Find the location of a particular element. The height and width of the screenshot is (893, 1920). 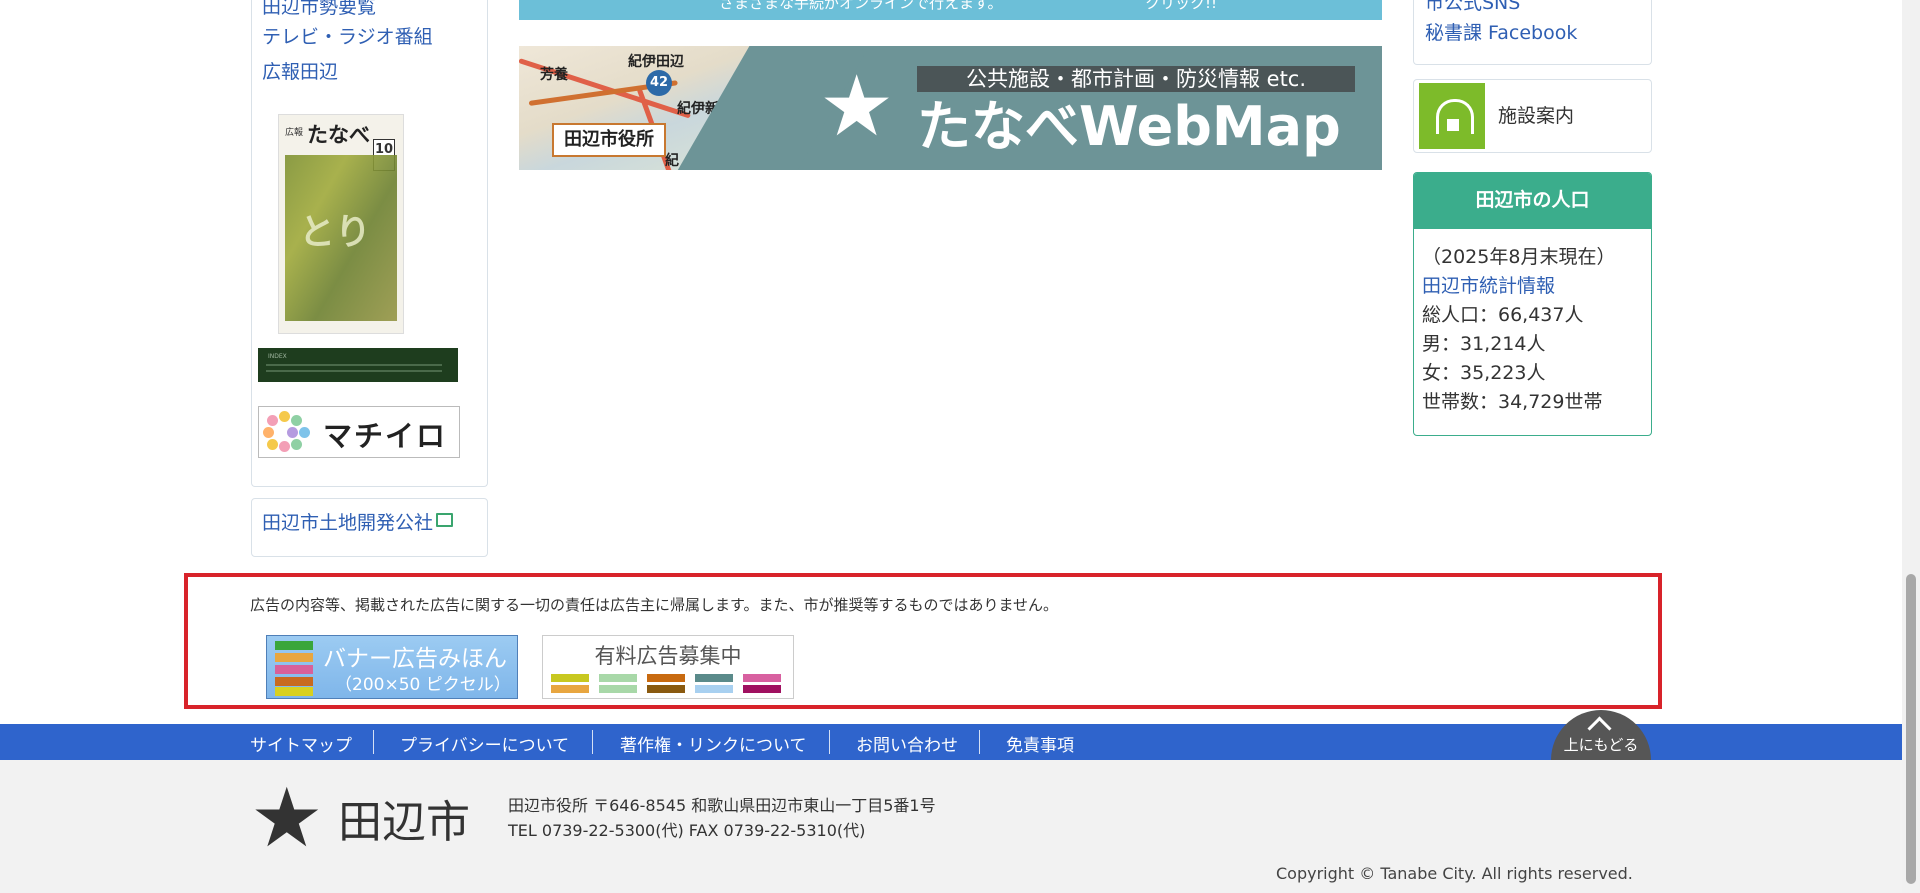

footer-disclaimer-link: 免責事項 is located at coordinates (1040, 743).